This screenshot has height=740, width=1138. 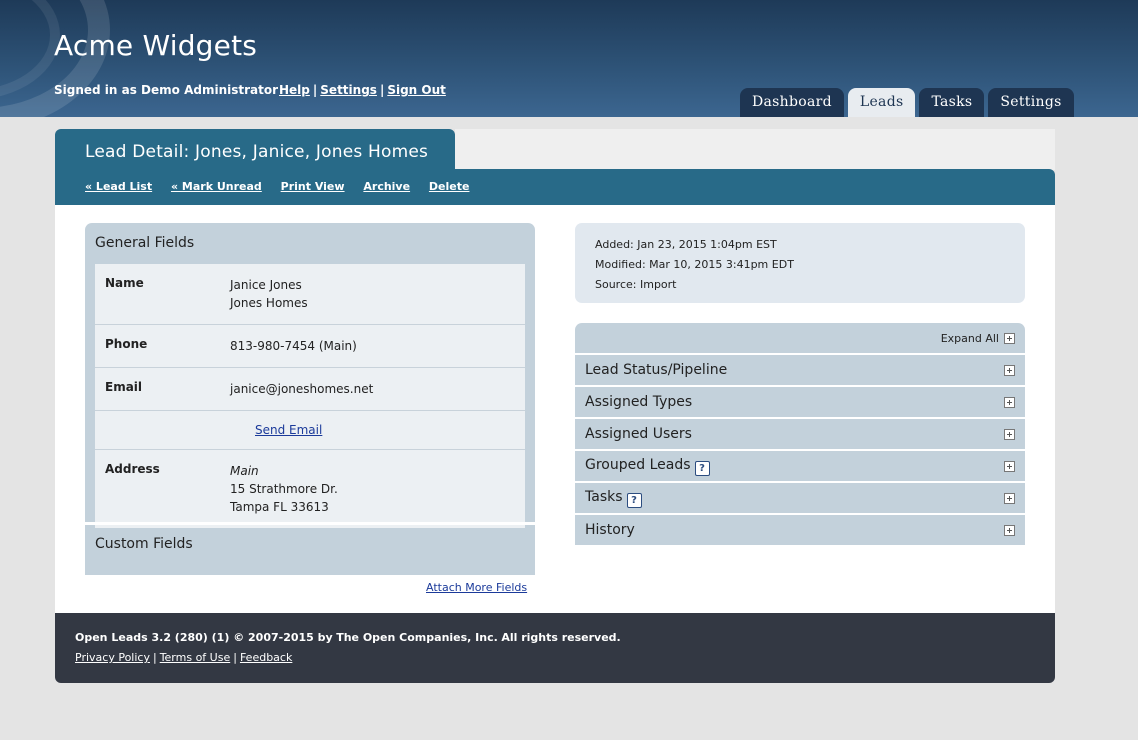 I want to click on accordion-assigned-users: Assigned Users, so click(x=800, y=434).